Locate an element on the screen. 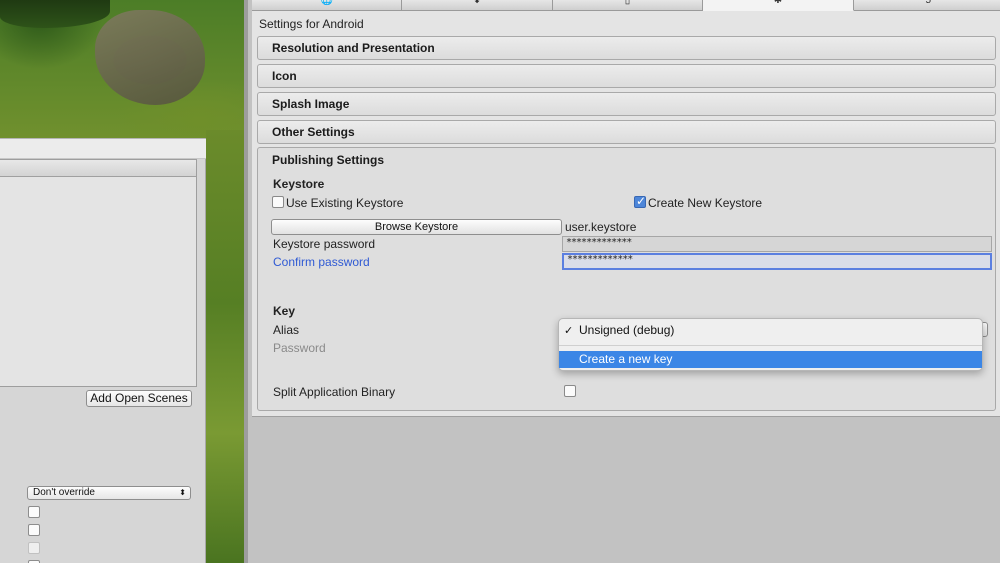 This screenshot has width=1000, height=563. alias-dropdown-menu: Unsigned (debug) Create a new key is located at coordinates (770, 344).